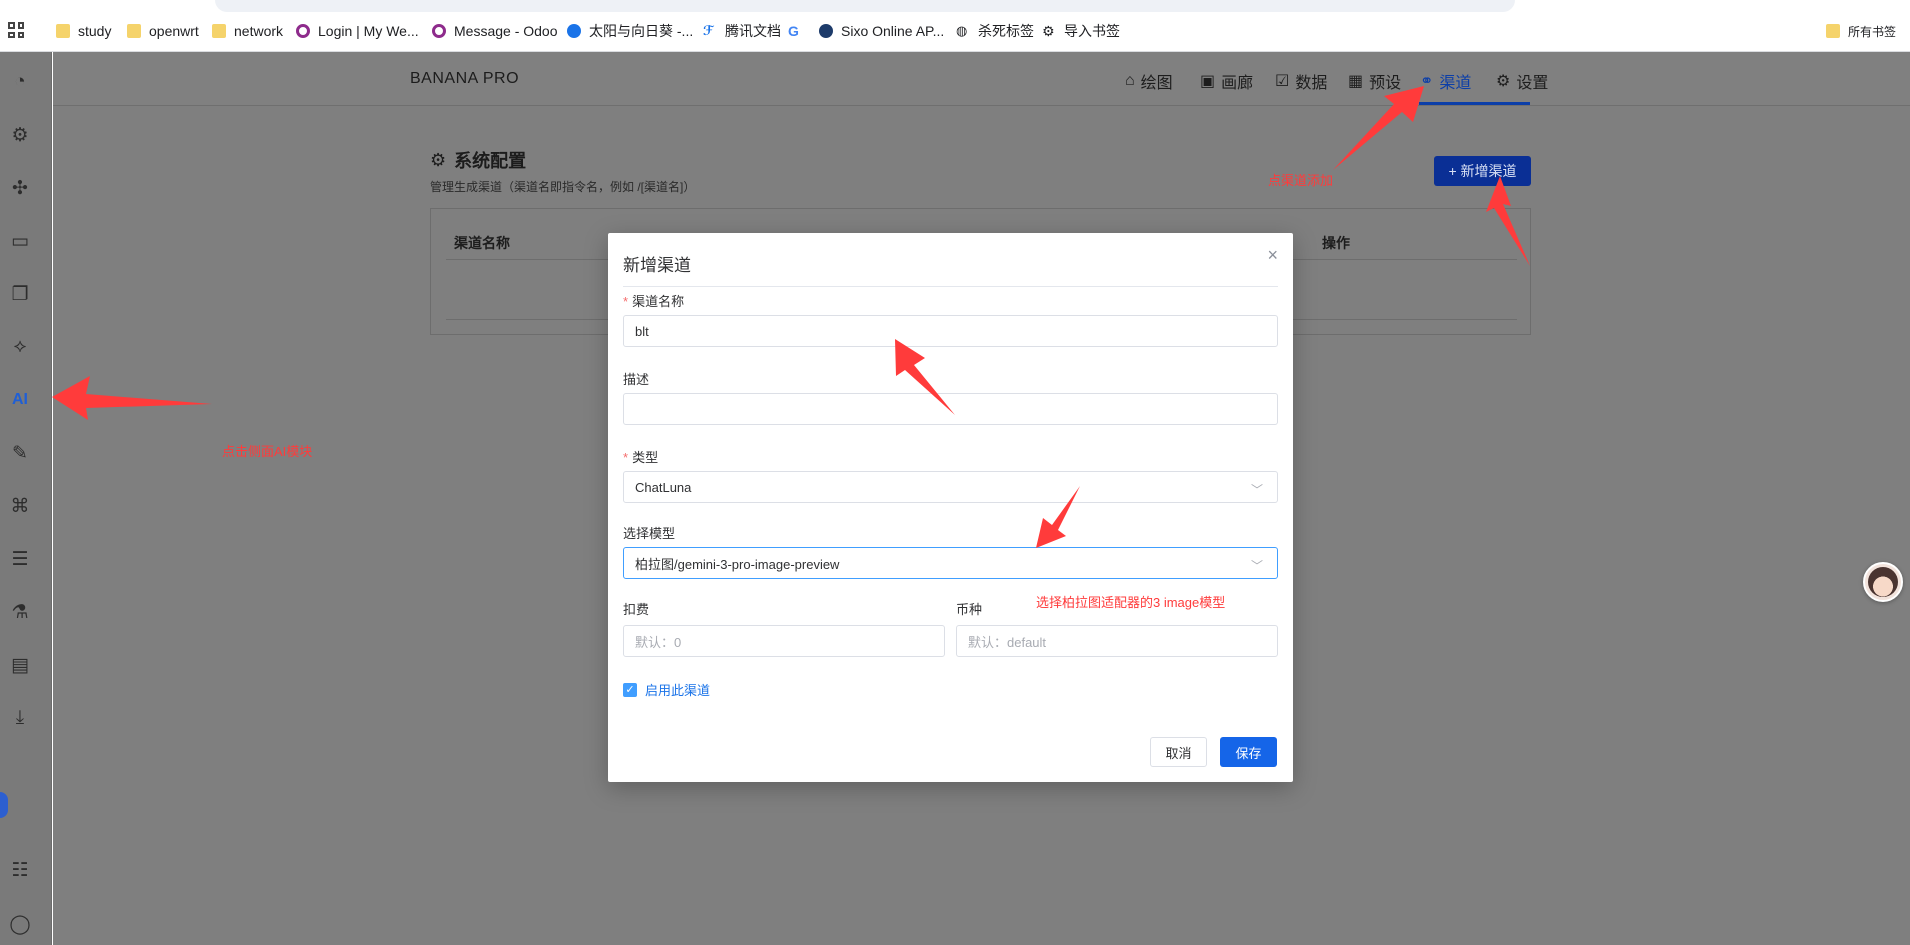  Describe the element at coordinates (1117, 641) in the screenshot. I see `currency-input: 默认：default` at that location.